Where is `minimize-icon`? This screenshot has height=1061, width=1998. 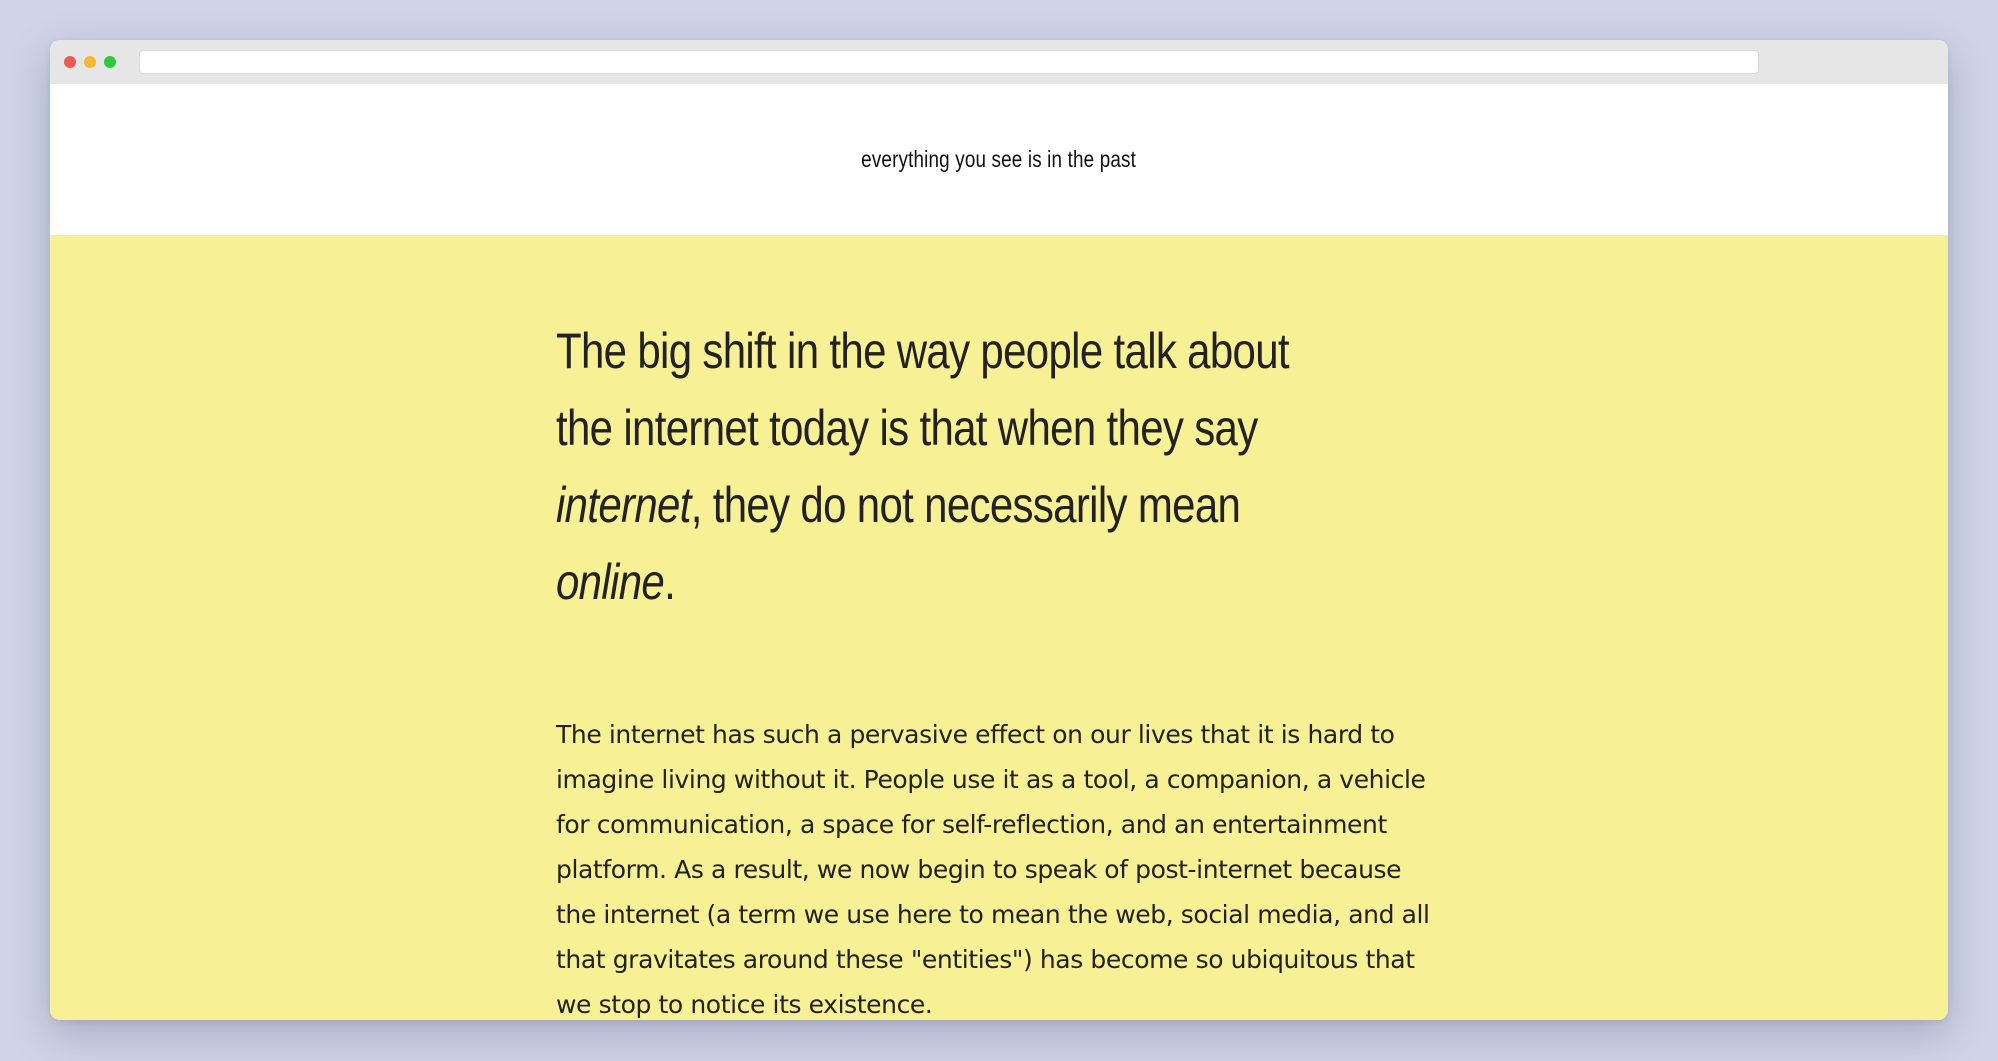 minimize-icon is located at coordinates (90, 62).